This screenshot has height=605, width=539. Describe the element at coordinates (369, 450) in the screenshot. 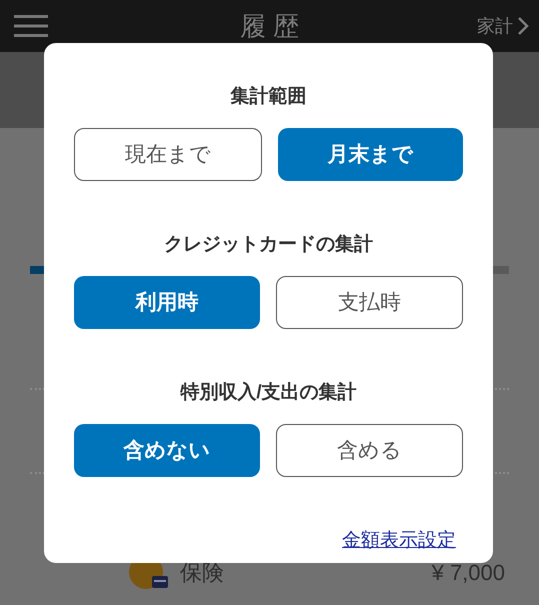

I see `option-button: 含める` at that location.